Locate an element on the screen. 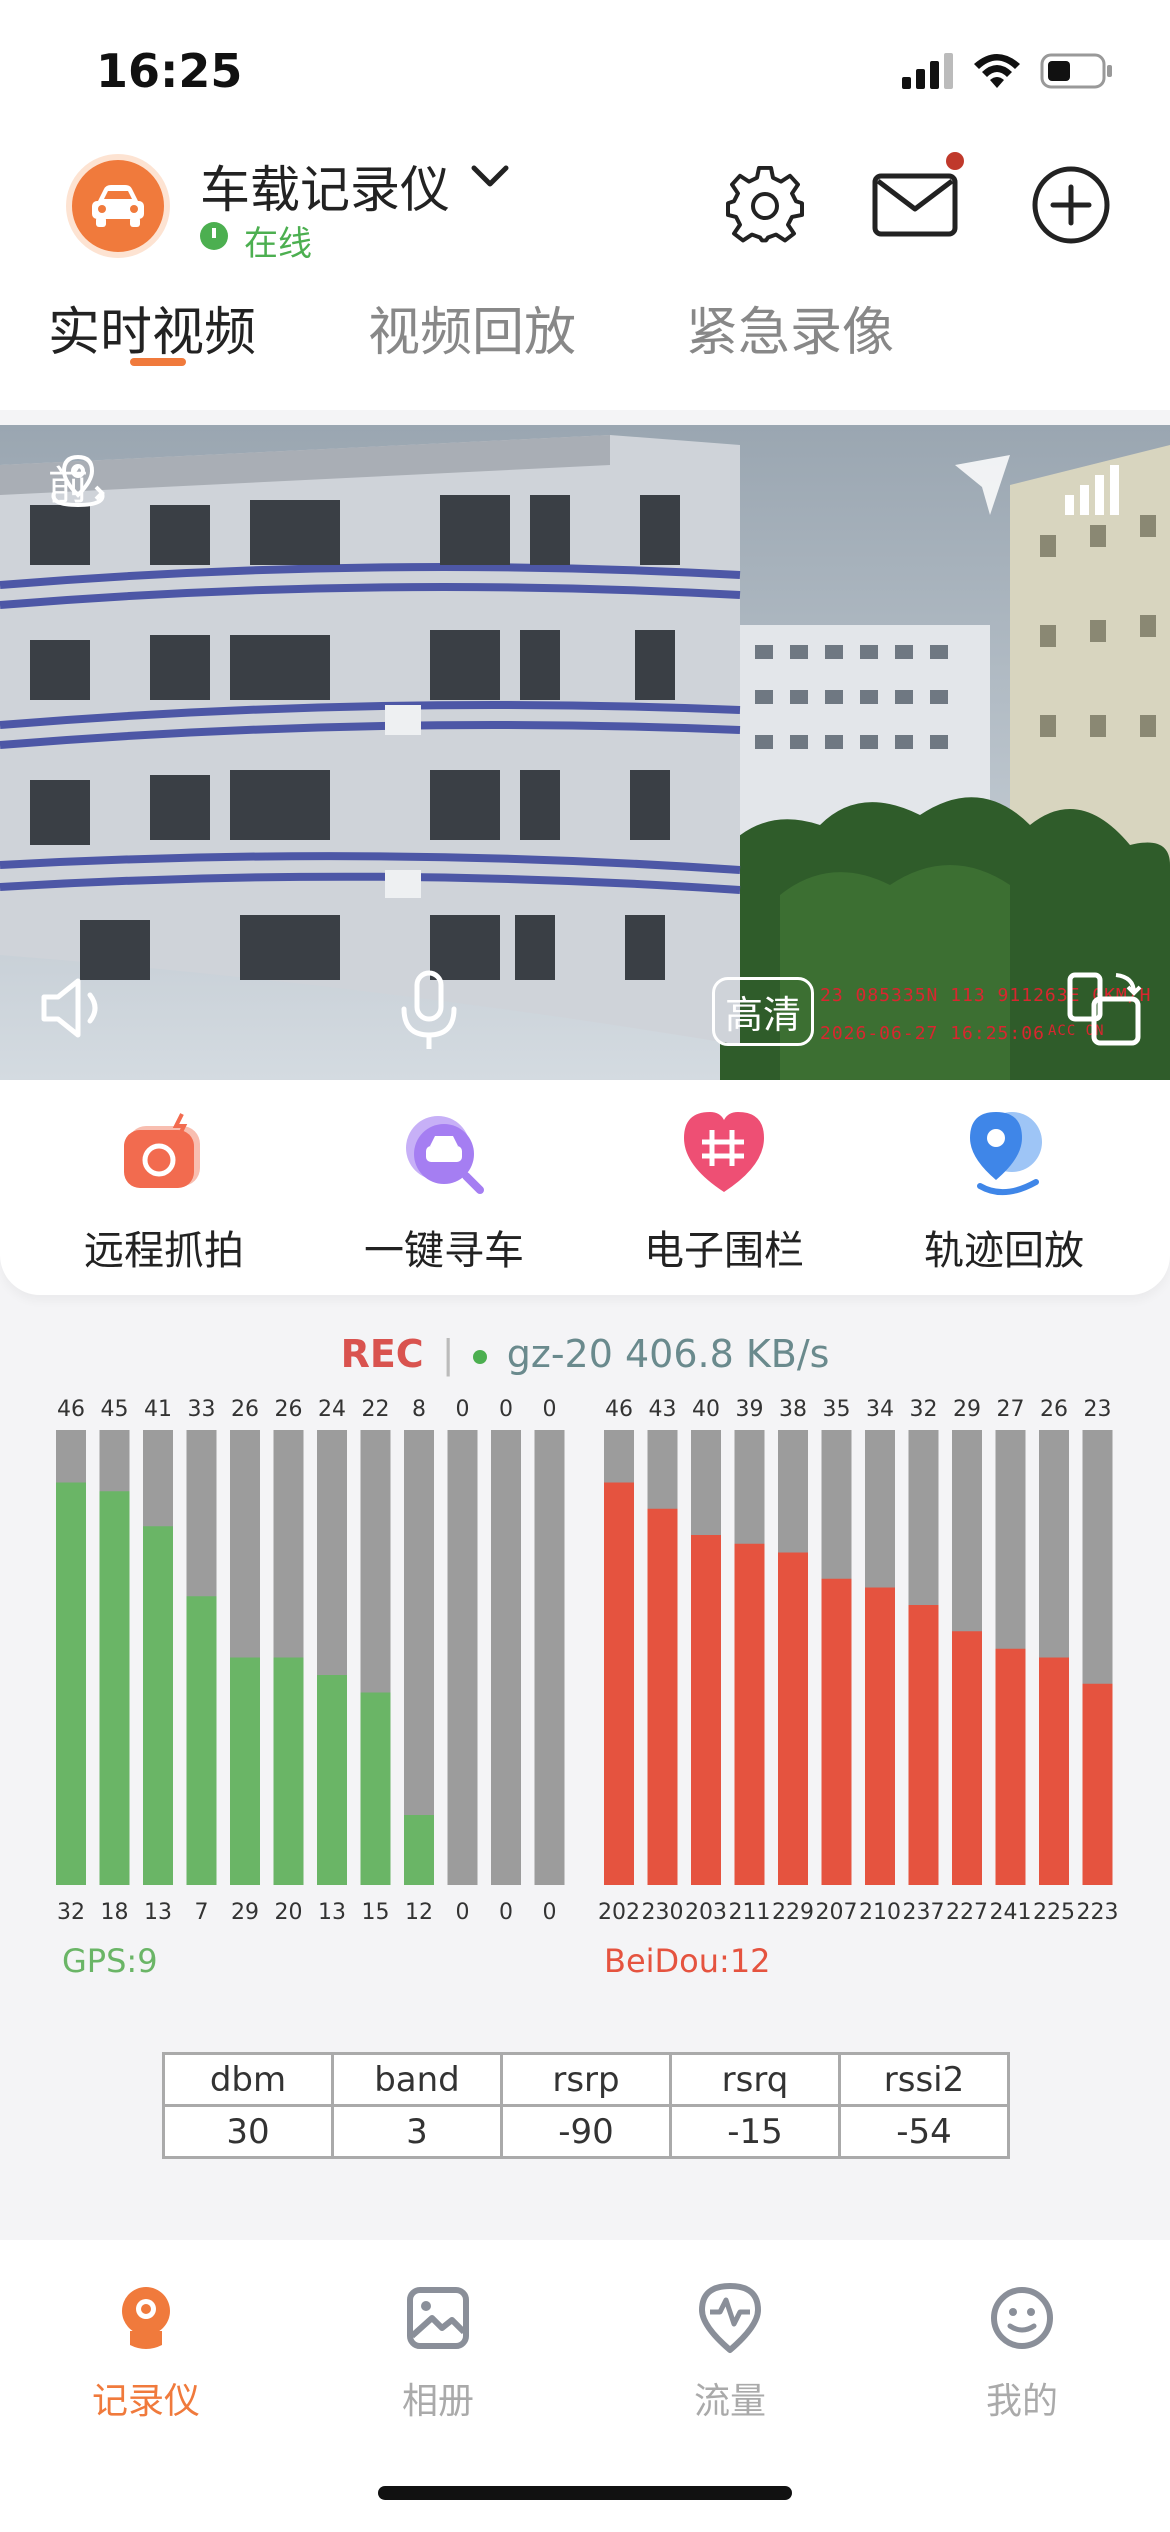 This screenshot has width=1170, height=2532. online-status-icon is located at coordinates (214, 236).